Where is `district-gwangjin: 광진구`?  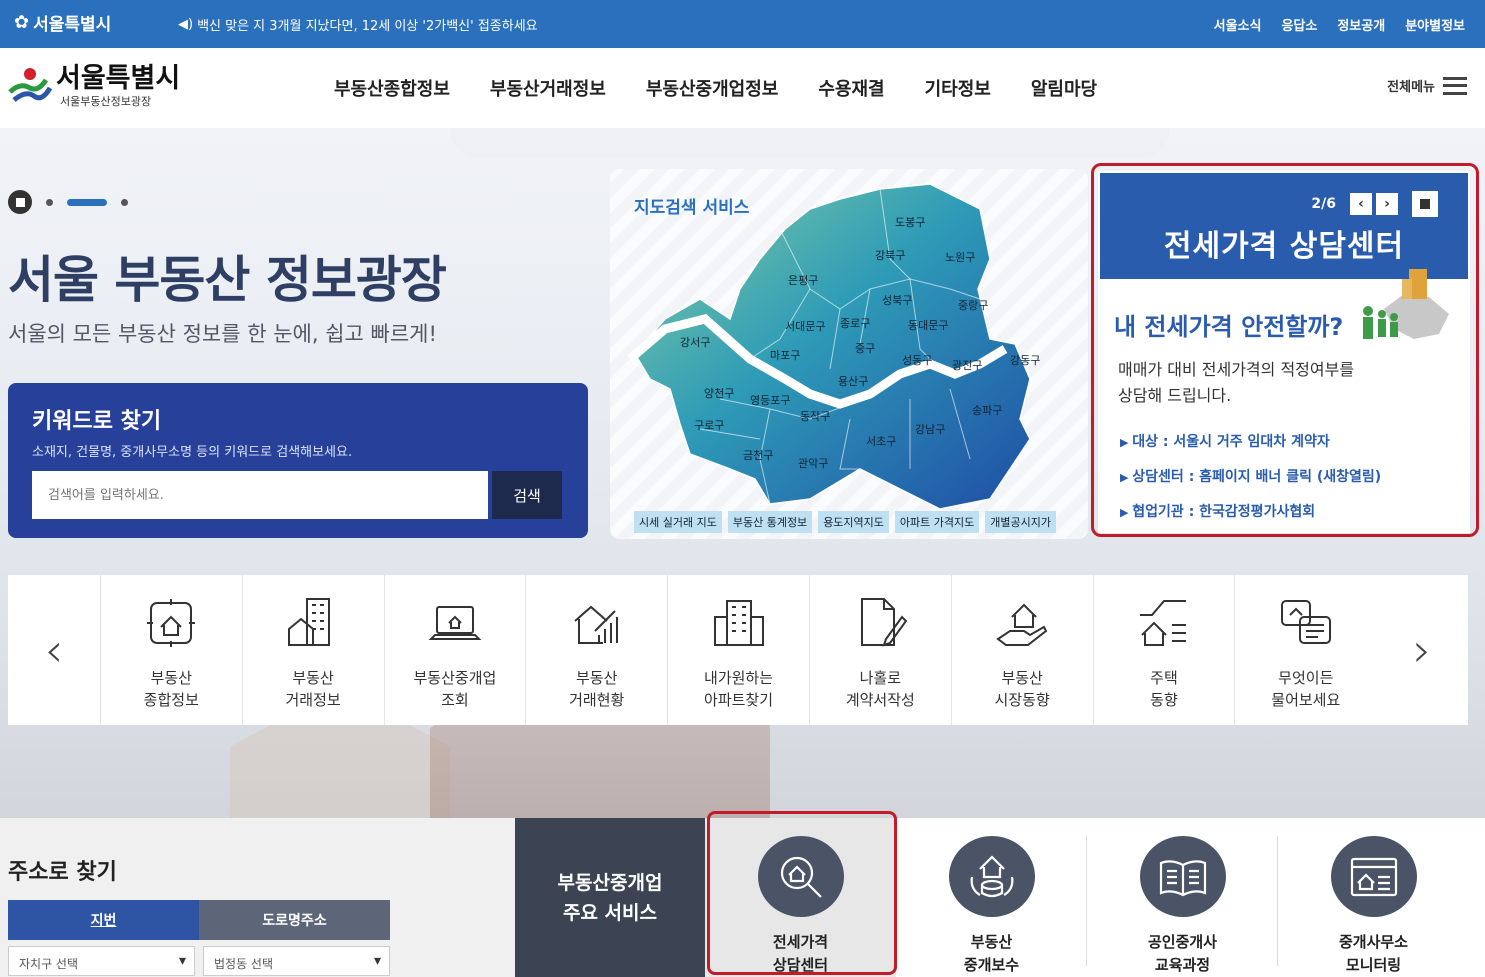 district-gwangjin: 광진구 is located at coordinates (967, 365).